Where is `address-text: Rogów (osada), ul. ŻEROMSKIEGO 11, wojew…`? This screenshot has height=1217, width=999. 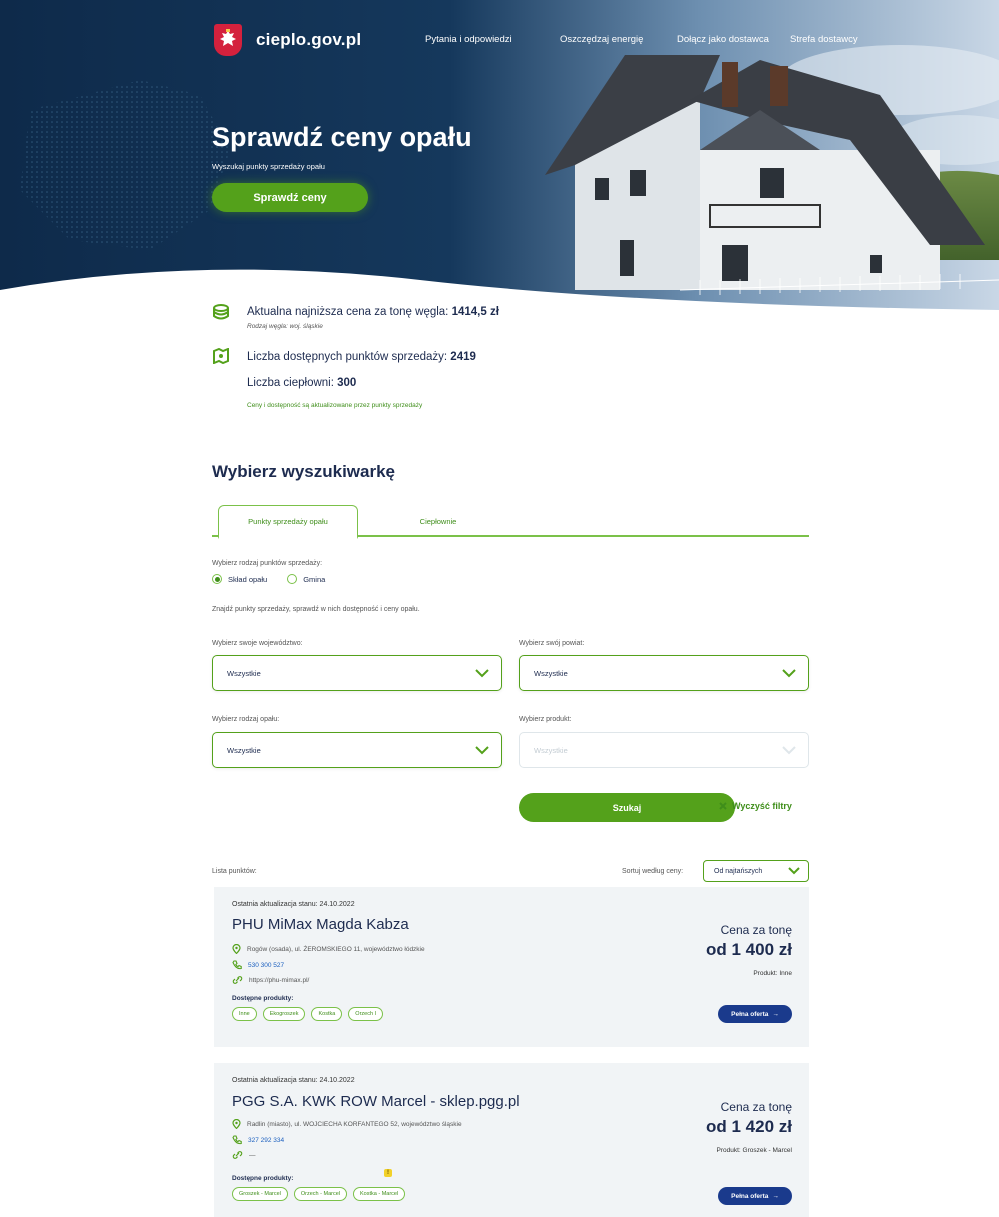 address-text: Rogów (osada), ul. ŻEROMSKIEGO 11, wojew… is located at coordinates (336, 949).